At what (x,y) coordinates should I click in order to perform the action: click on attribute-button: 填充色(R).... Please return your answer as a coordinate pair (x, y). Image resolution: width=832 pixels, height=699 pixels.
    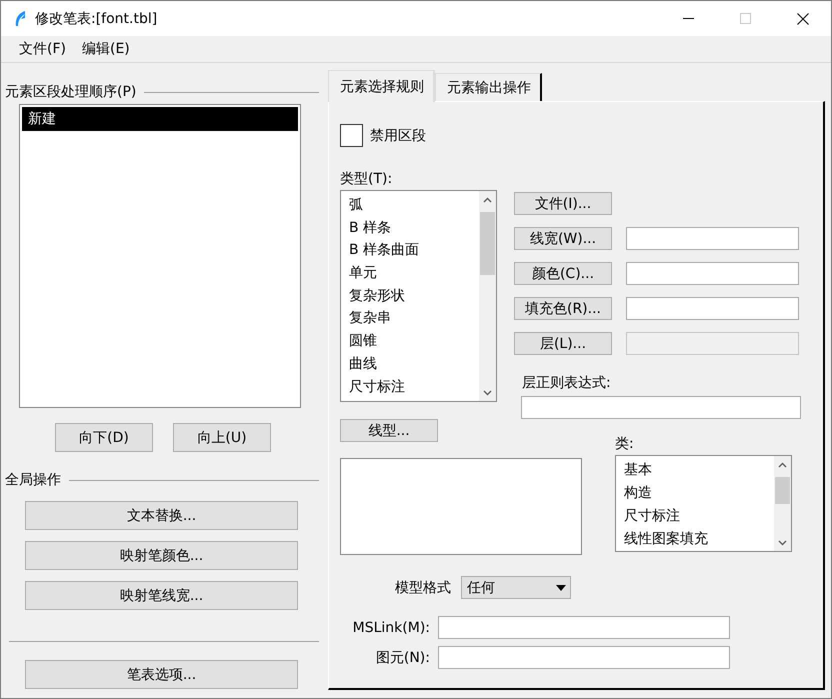
    Looking at the image, I should click on (563, 308).